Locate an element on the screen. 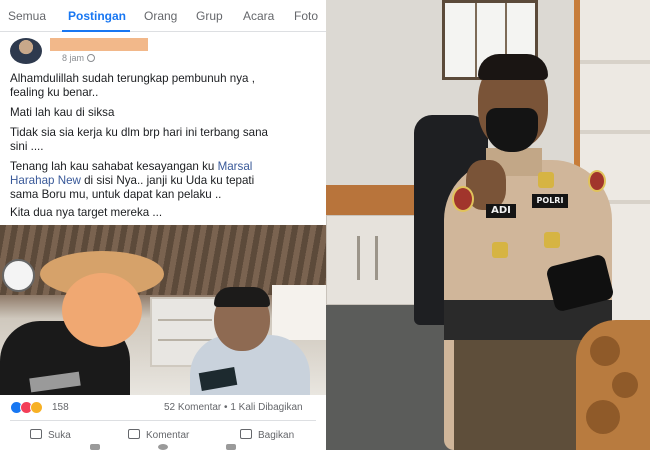  wall-clock is located at coordinates (18, 275).